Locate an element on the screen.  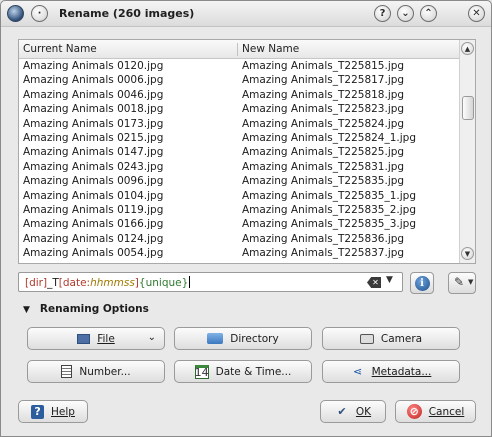
new-name-cell: Amazing Animals_T225835_2.jpg is located at coordinates (329, 210).